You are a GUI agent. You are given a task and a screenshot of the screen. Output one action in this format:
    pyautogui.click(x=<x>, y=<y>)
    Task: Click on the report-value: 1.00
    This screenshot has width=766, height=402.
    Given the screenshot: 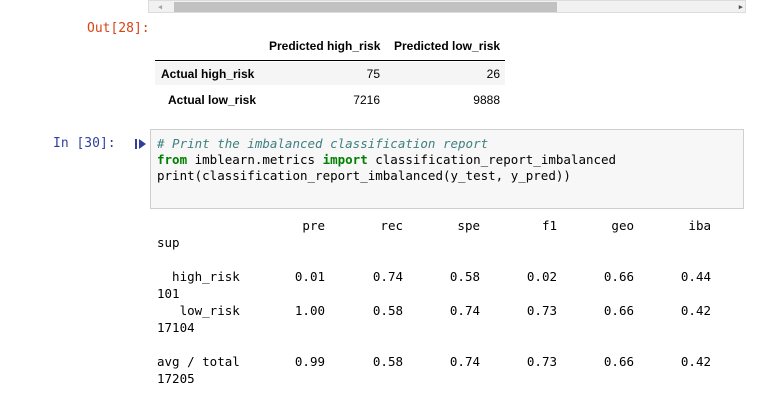 What is the action you would take?
    pyautogui.click(x=309, y=310)
    